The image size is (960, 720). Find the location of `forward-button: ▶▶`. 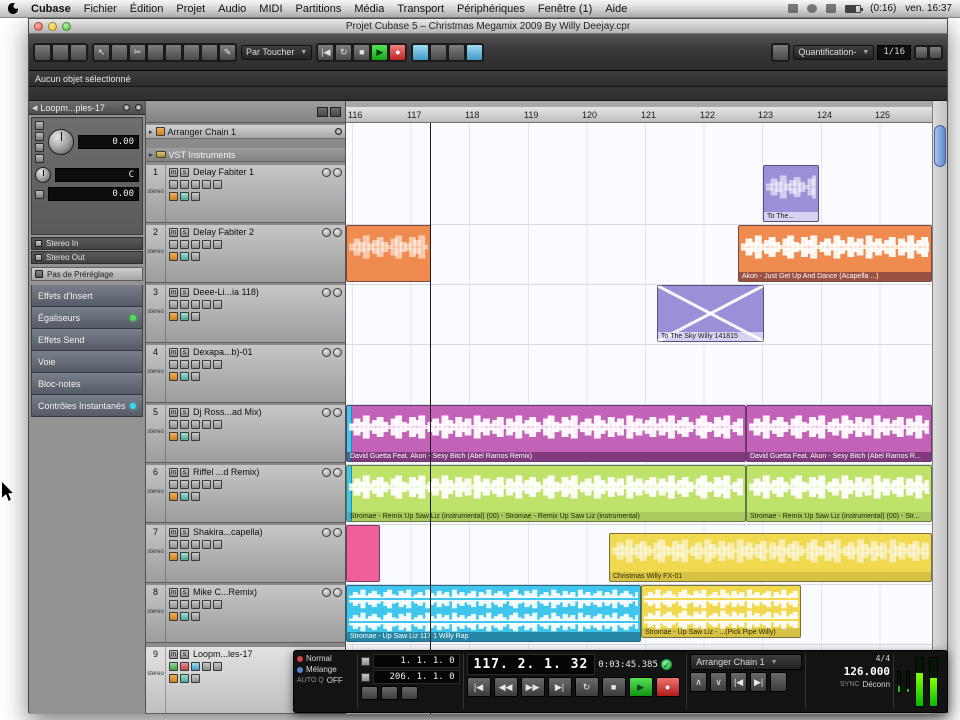

forward-button: ▶▶ is located at coordinates (532, 687).